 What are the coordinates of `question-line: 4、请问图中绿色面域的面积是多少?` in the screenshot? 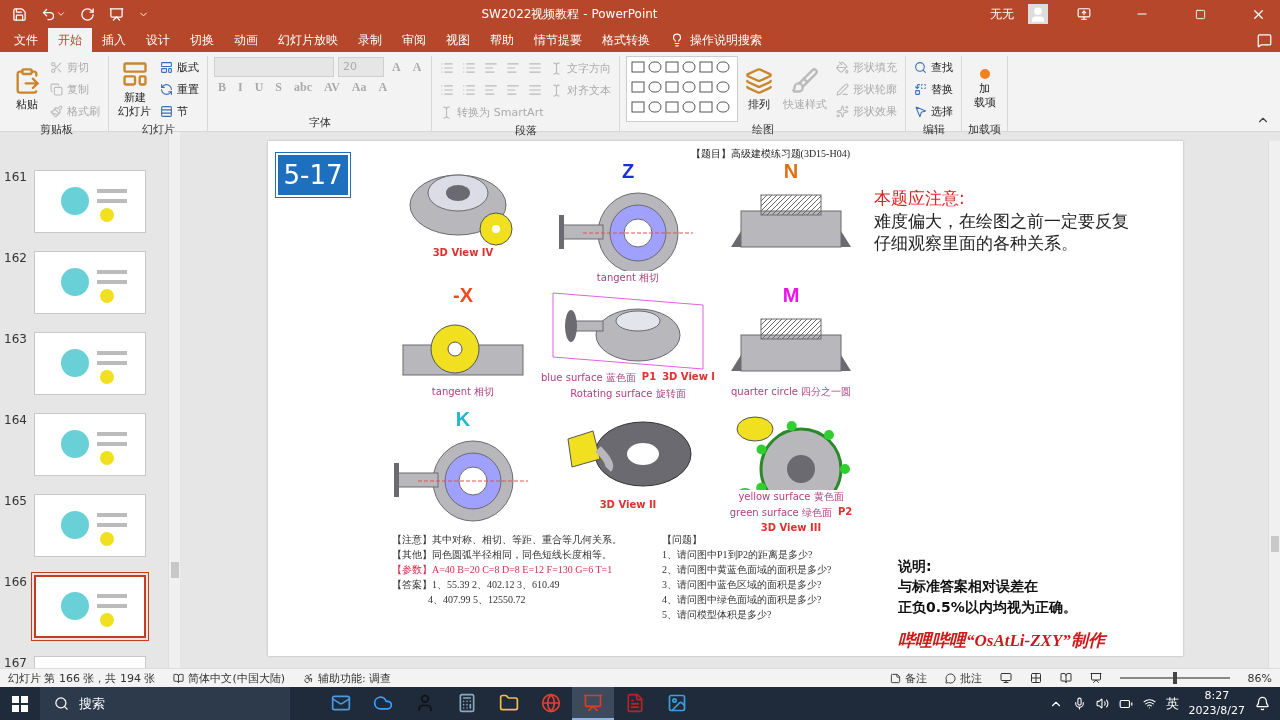 It's located at (742, 600).